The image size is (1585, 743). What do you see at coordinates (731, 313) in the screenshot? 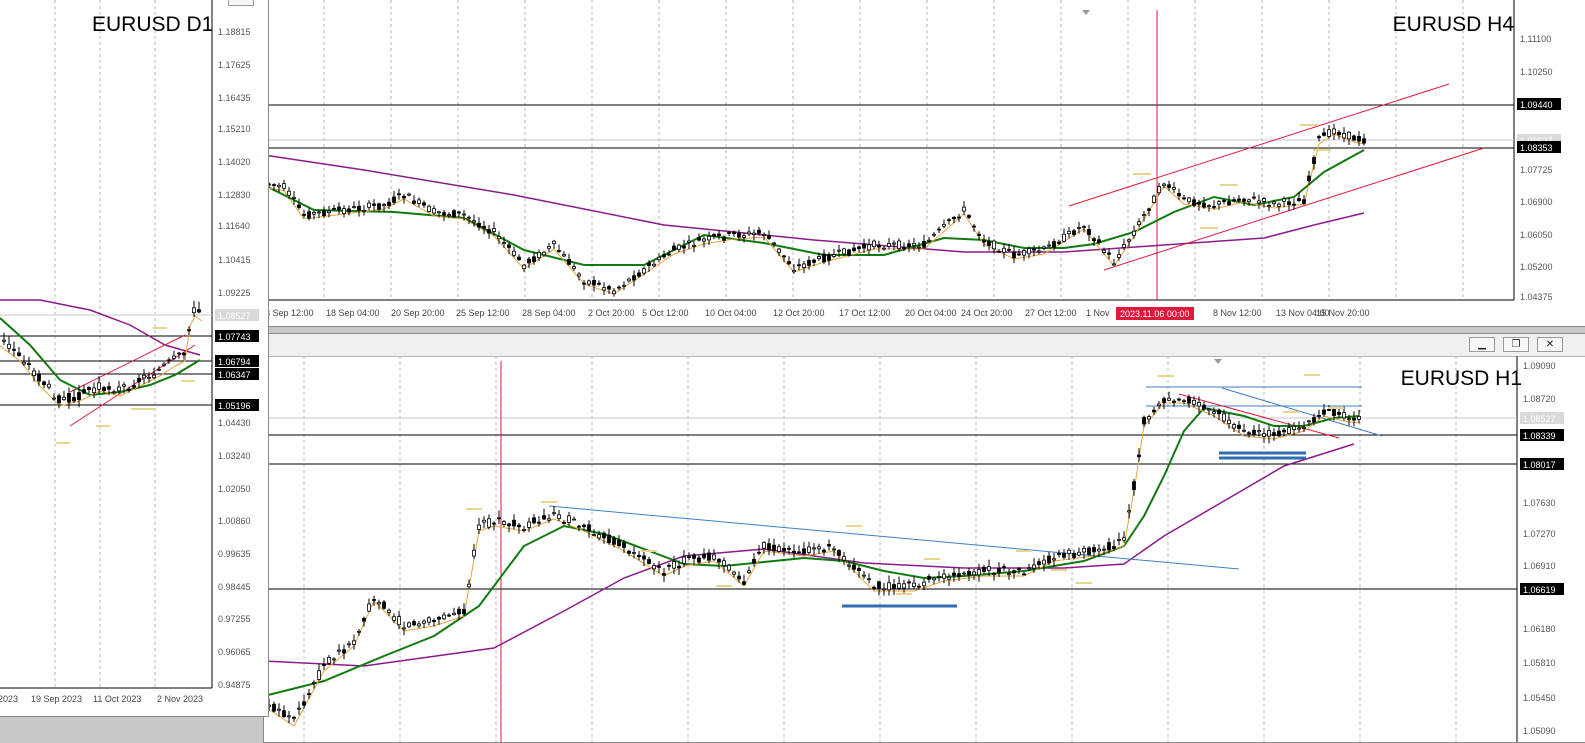
I see `time-axis-label: 10 Oct 04:00` at bounding box center [731, 313].